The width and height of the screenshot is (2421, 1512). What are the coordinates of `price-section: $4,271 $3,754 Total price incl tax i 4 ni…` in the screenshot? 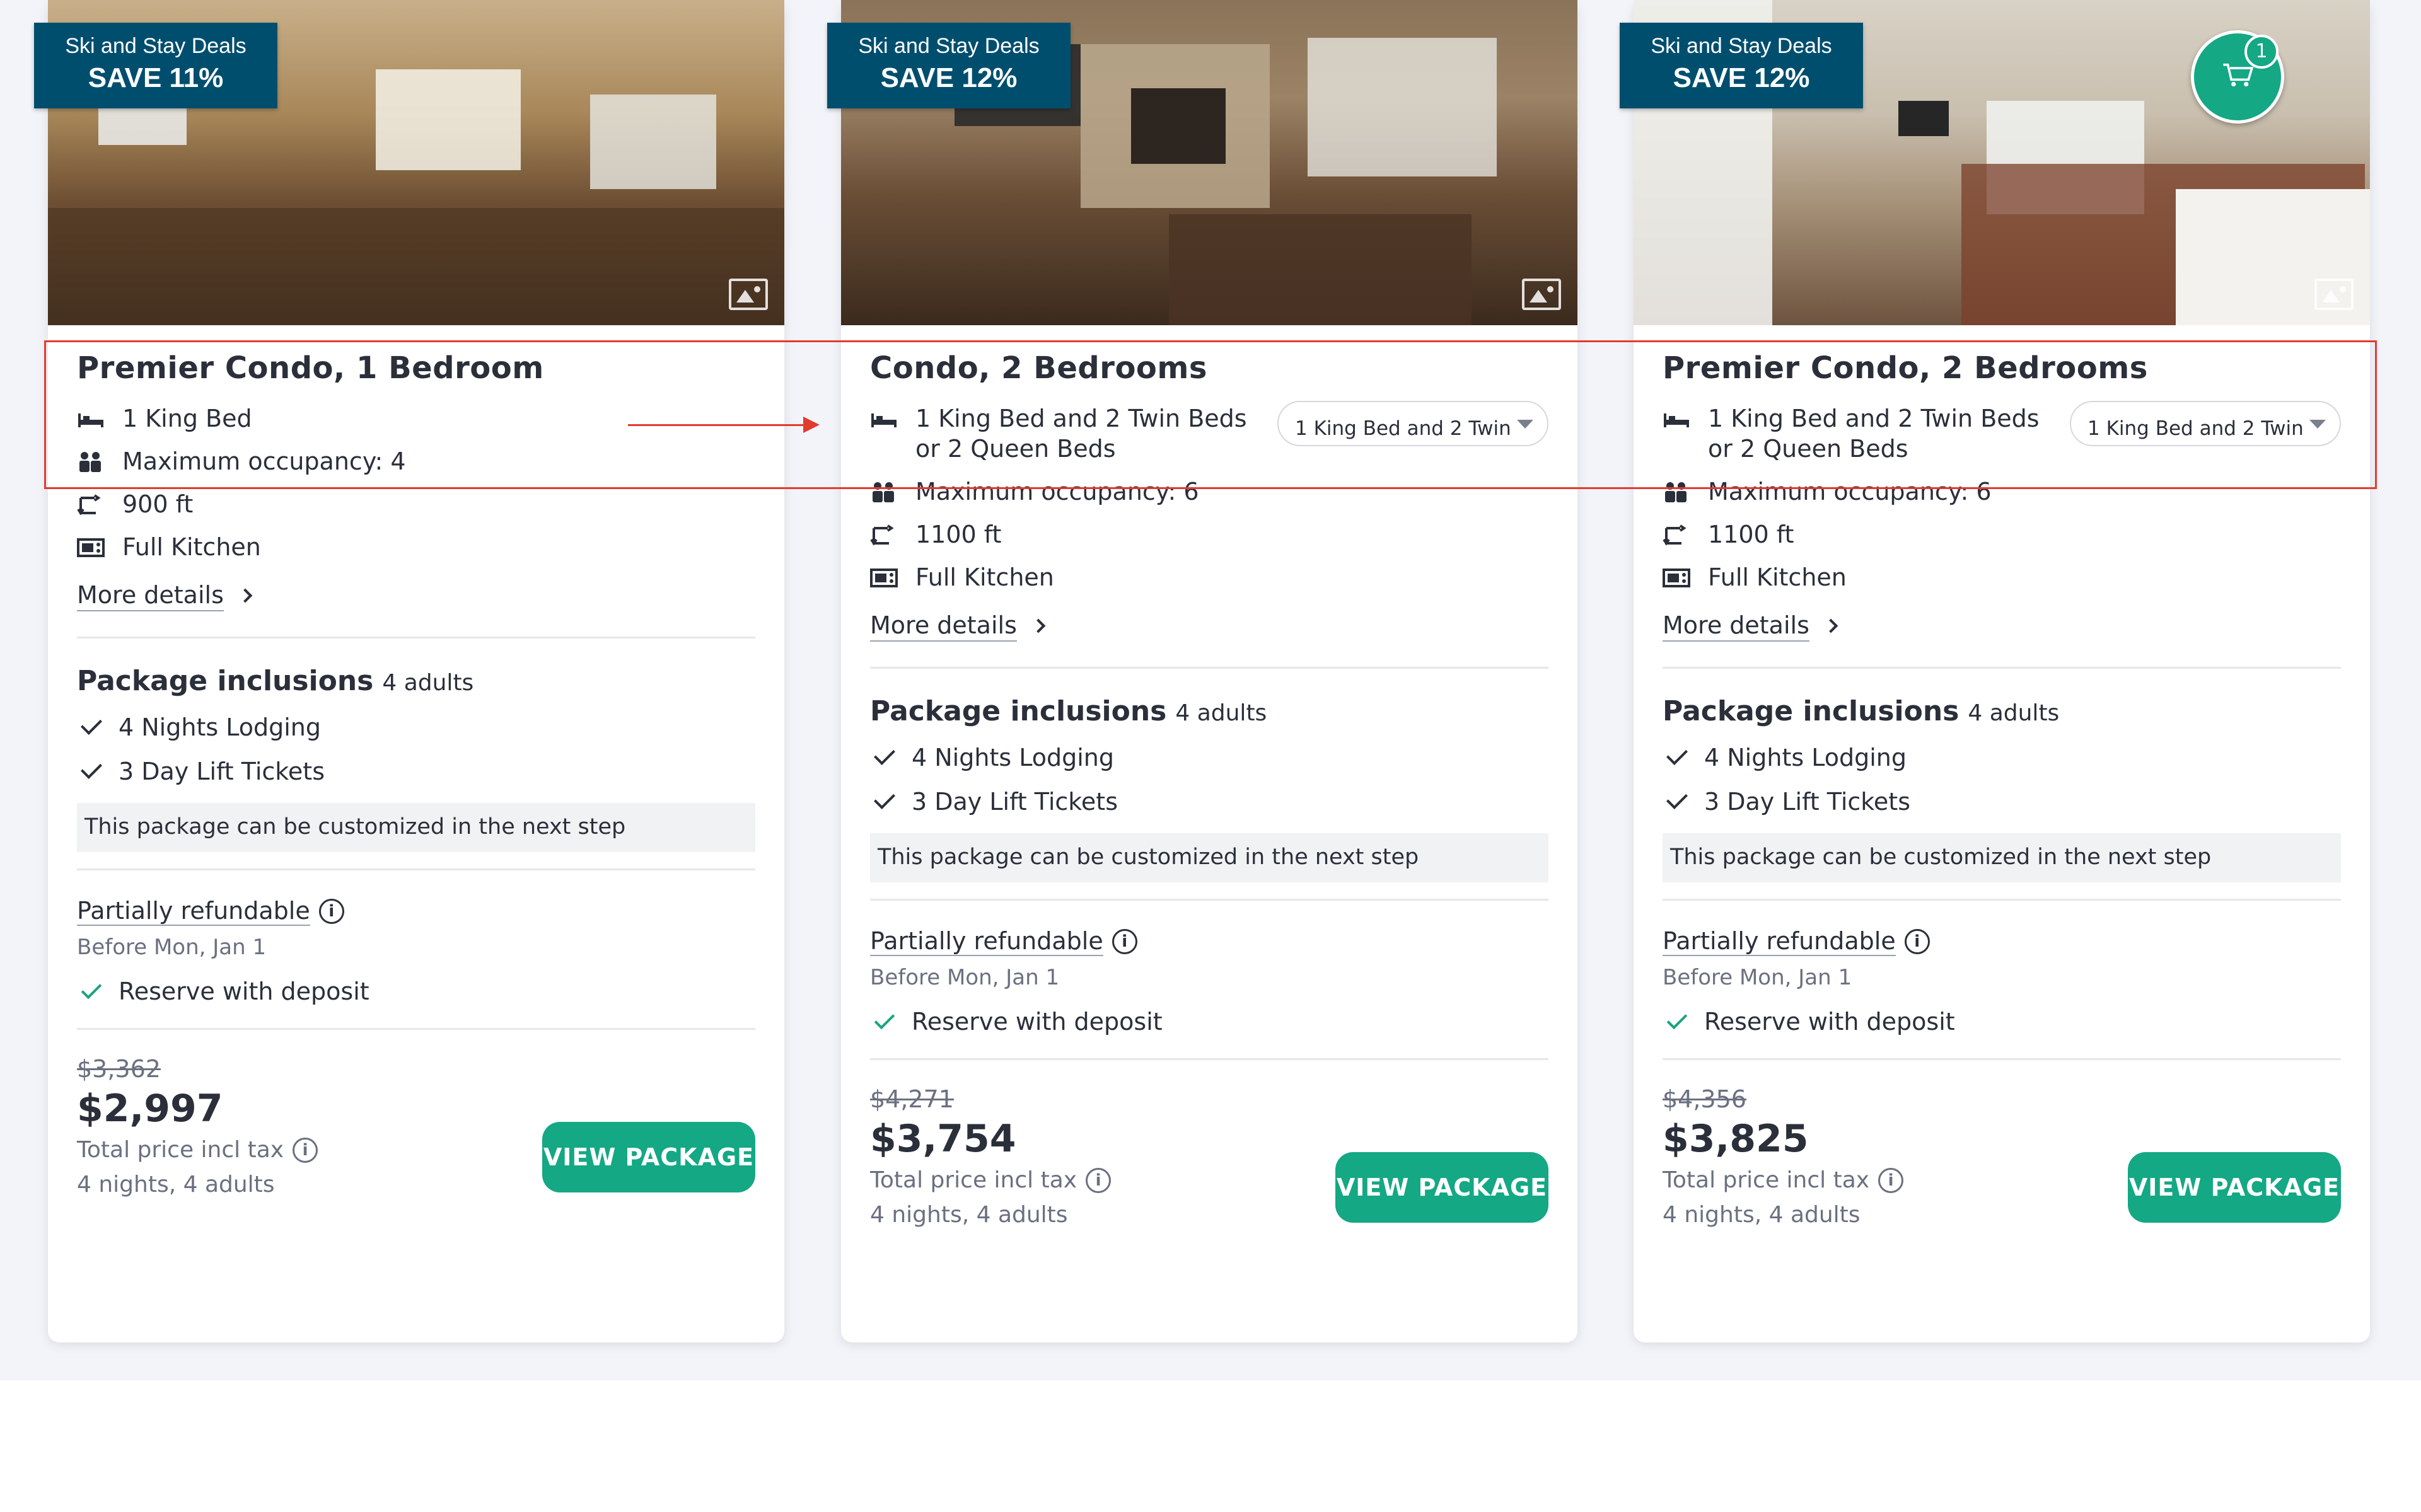 It's located at (1209, 1156).